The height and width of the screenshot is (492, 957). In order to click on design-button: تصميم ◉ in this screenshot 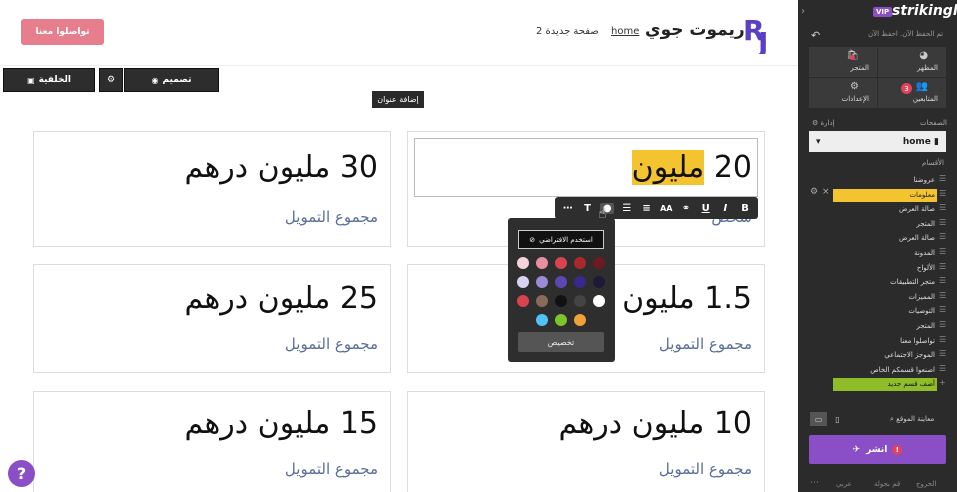, I will do `click(171, 80)`.